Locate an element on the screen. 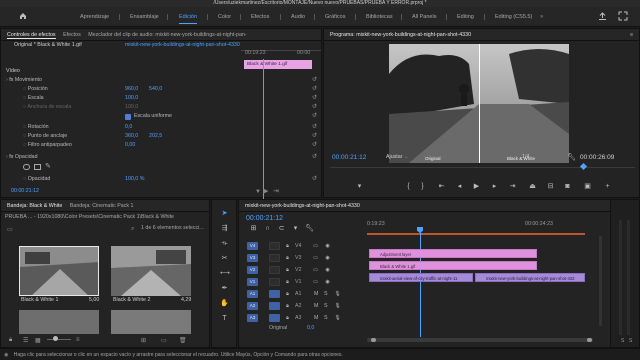  pen-mask-icon: ✎ is located at coordinates (48, 166).